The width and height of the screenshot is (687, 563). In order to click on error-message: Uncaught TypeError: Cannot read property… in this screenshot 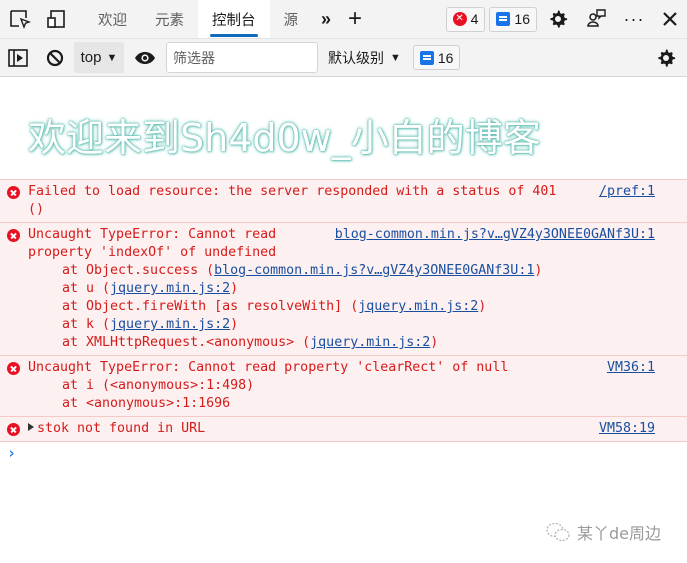, I will do `click(268, 367)`.